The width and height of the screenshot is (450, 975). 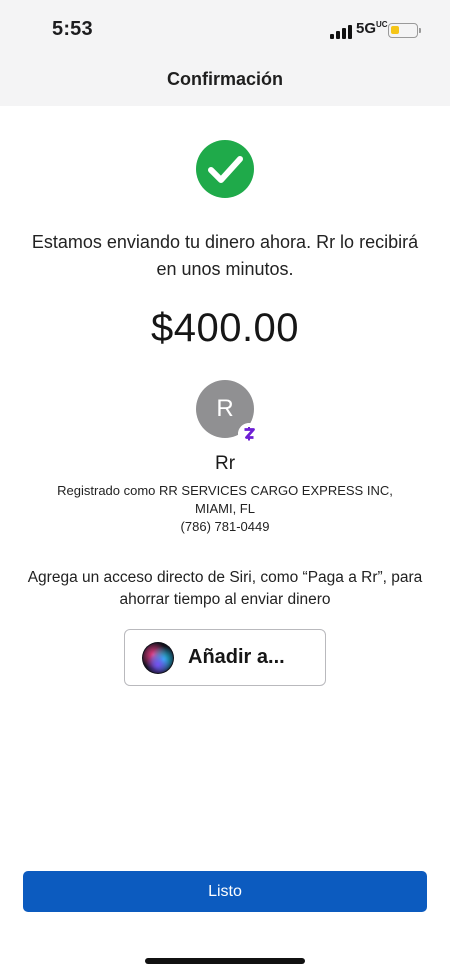 I want to click on zelle-icon, so click(x=249, y=434).